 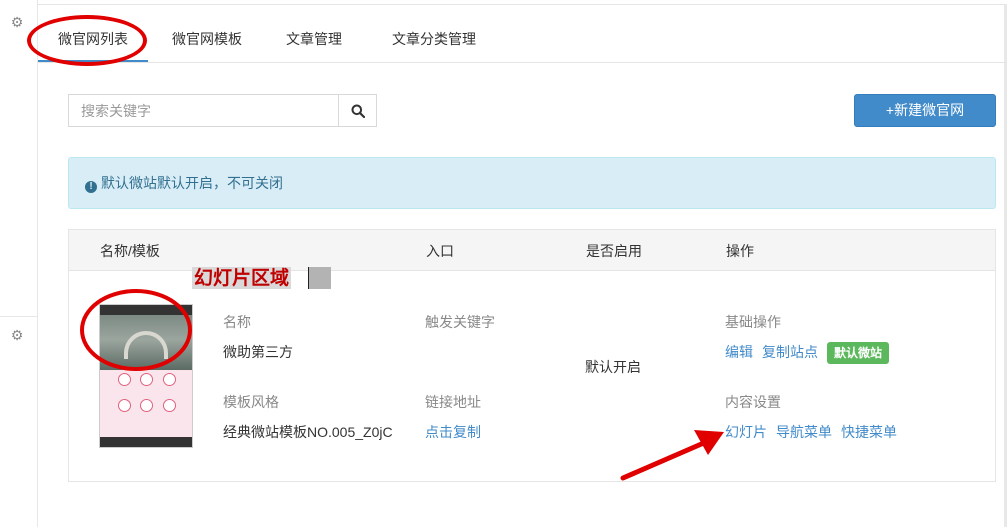 What do you see at coordinates (858, 353) in the screenshot?
I see `default-site-badge: 默认微站` at bounding box center [858, 353].